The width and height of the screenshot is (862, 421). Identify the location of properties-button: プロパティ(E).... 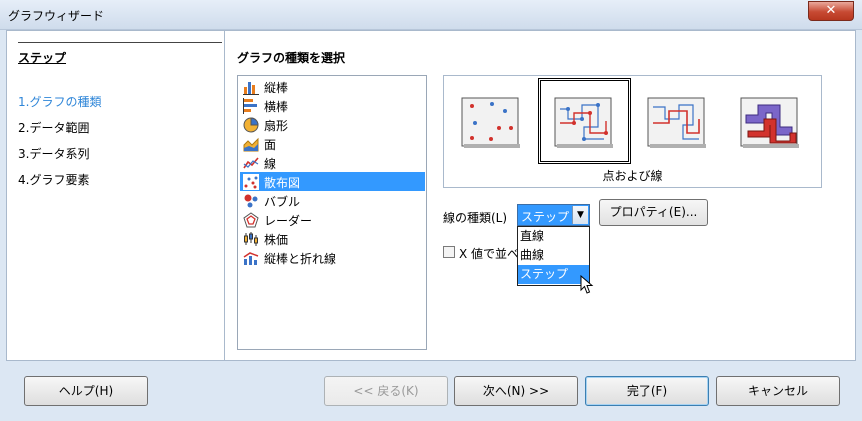
(653, 212).